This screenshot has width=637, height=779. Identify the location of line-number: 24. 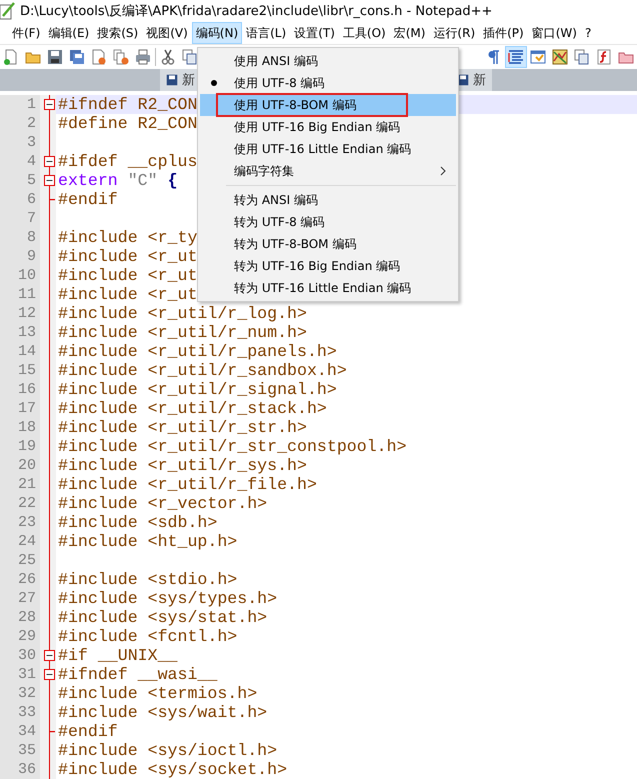
(20, 542).